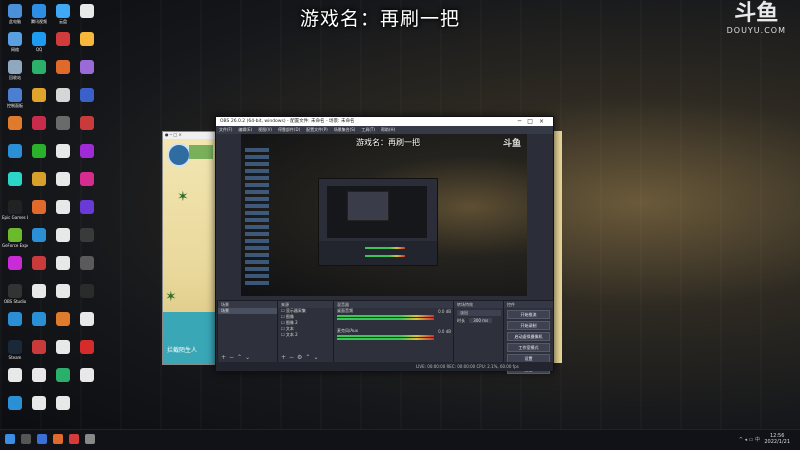 This screenshot has height=450, width=800. I want to click on desktop-icon: 控制面板, so click(15, 102).